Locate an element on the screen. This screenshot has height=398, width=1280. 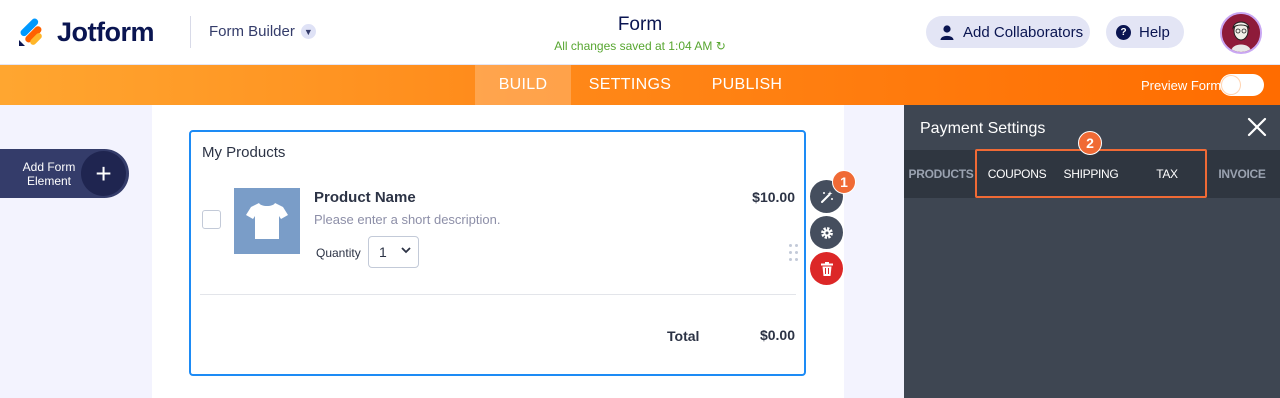
chevron-down-icon: ▼ is located at coordinates (308, 31).